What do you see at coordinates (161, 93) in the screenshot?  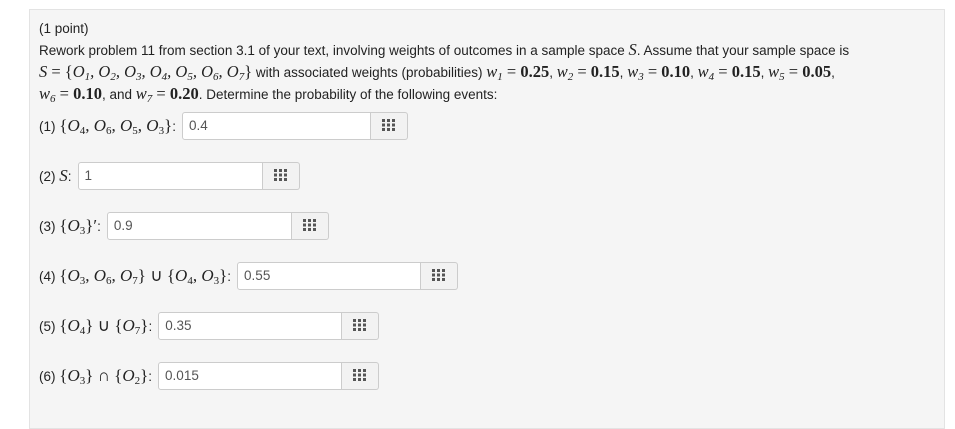 I see `w7-equals: =` at bounding box center [161, 93].